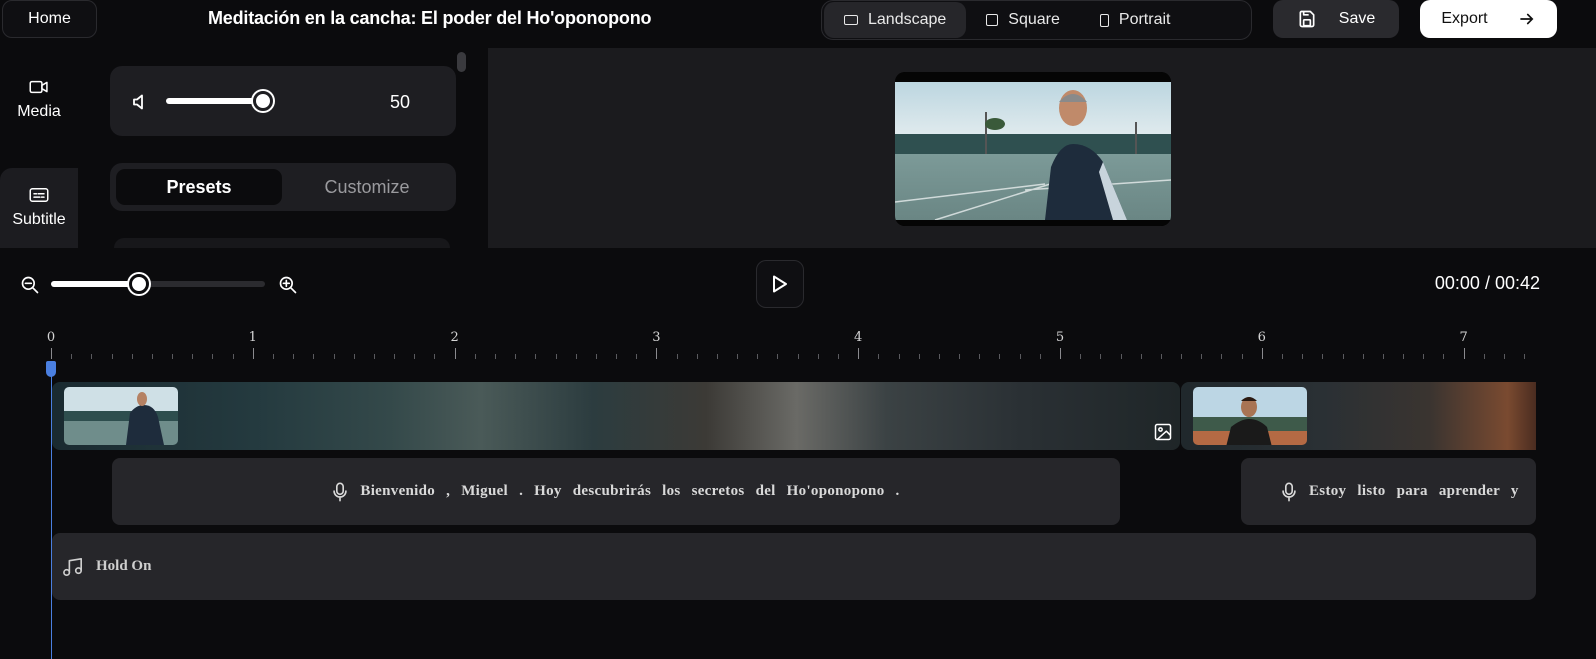 This screenshot has height=659, width=1596. Describe the element at coordinates (1250, 416) in the screenshot. I see `clip-thumbnail` at that location.